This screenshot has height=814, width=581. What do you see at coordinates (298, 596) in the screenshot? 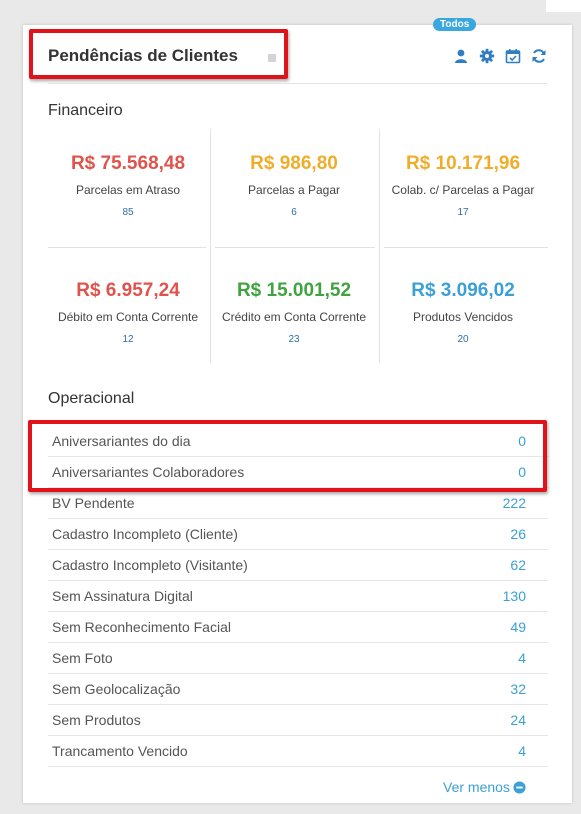
I see `list-item: Sem Assinatura Digital 130` at bounding box center [298, 596].